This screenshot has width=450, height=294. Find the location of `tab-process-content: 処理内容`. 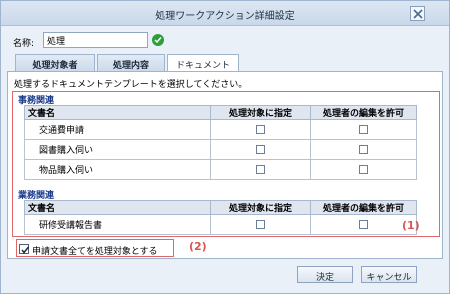

tab-process-content: 処理内容 is located at coordinates (131, 63).